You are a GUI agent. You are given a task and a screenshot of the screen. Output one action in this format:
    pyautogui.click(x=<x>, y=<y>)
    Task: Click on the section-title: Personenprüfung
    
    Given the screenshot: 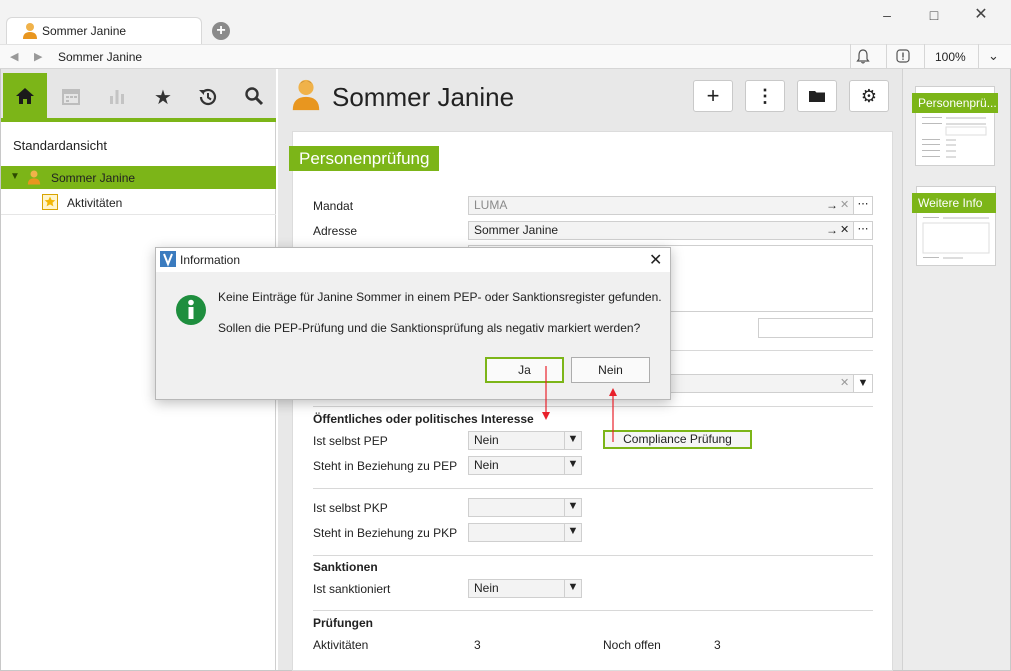 What is the action you would take?
    pyautogui.click(x=364, y=158)
    